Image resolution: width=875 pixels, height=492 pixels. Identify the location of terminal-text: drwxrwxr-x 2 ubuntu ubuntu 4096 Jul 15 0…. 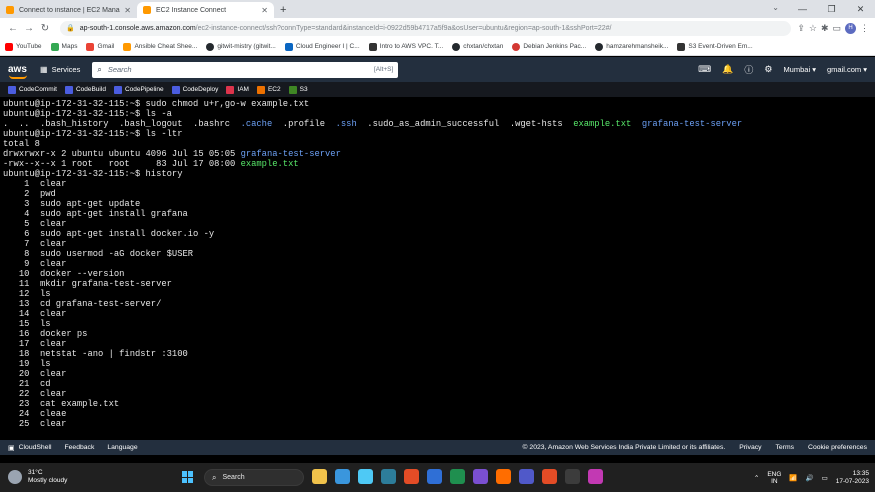
(122, 154).